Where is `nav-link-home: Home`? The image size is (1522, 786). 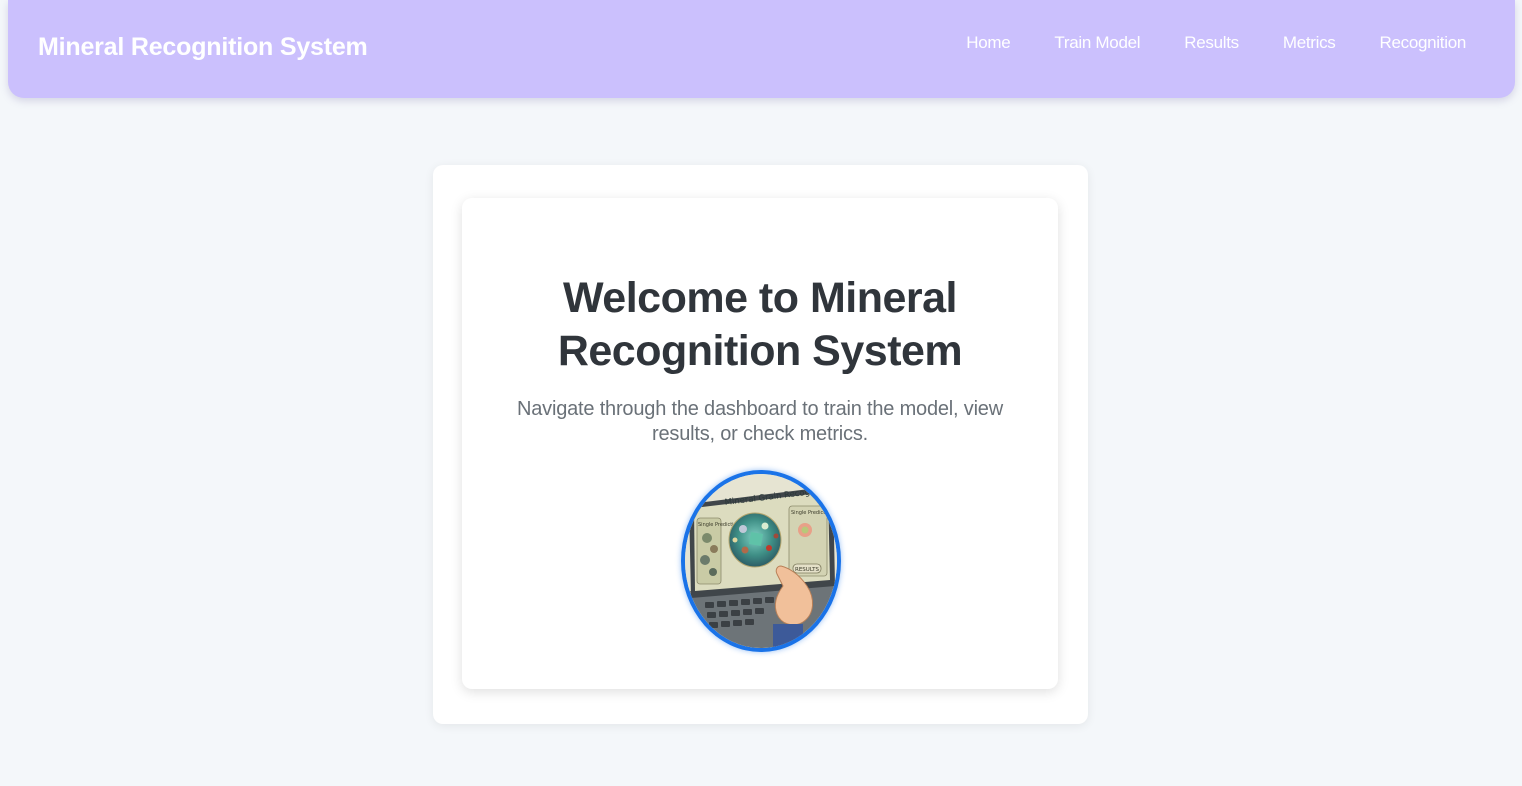
nav-link-home: Home is located at coordinates (988, 43).